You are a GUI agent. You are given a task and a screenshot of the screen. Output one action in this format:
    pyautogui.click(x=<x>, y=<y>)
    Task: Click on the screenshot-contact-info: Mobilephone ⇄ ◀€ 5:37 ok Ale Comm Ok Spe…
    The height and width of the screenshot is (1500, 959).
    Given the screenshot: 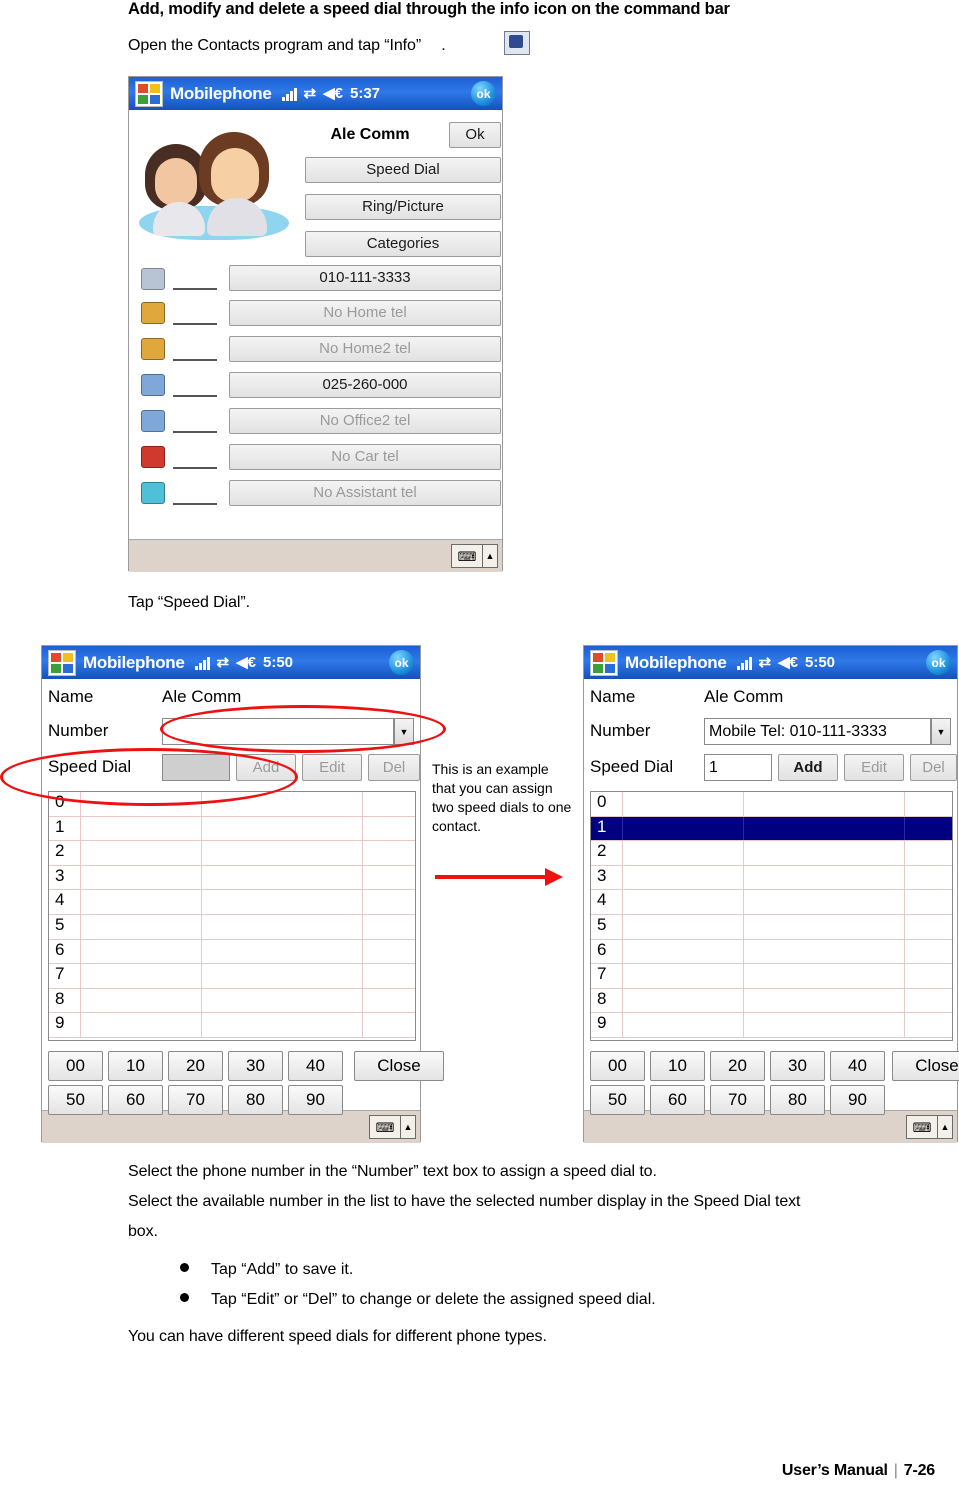 What is the action you would take?
    pyautogui.click(x=315, y=324)
    